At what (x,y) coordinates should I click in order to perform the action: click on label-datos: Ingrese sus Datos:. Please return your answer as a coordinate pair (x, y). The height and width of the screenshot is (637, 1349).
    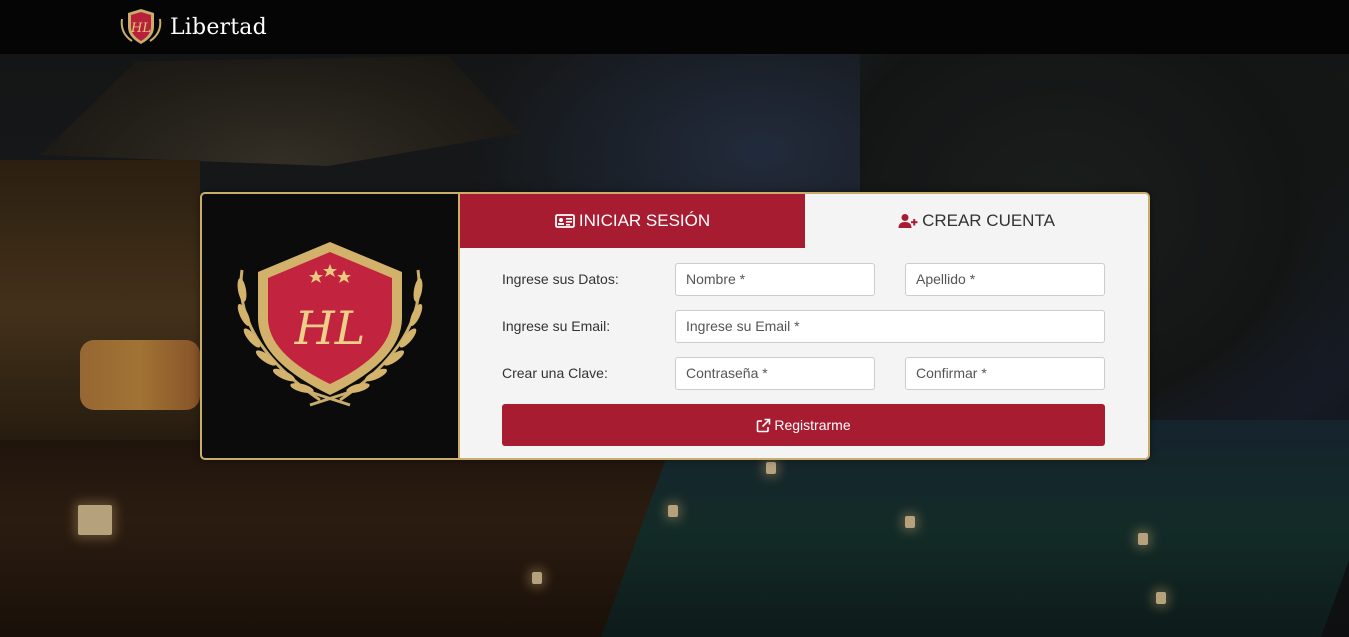
    Looking at the image, I should click on (560, 279).